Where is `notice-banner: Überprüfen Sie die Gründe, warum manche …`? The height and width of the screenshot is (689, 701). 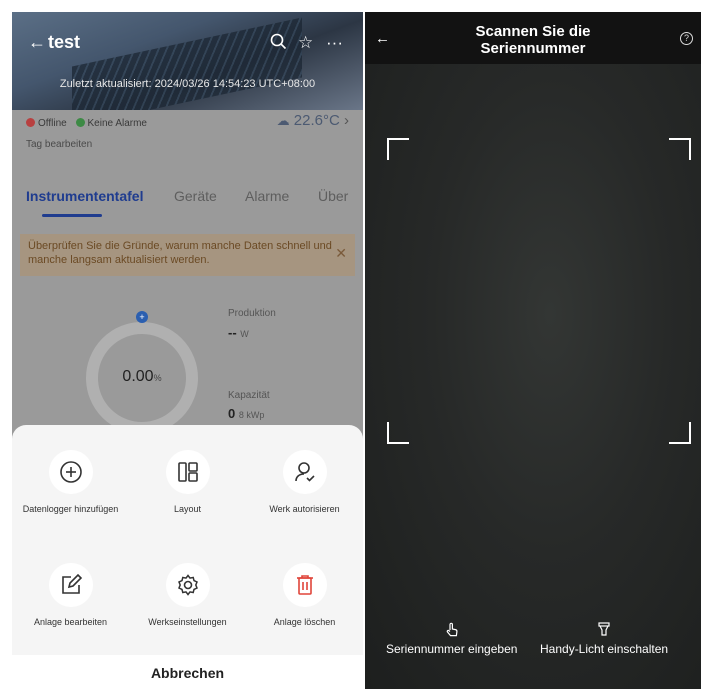
notice-banner: Überprüfen Sie die Gründe, warum manche … is located at coordinates (187, 255).